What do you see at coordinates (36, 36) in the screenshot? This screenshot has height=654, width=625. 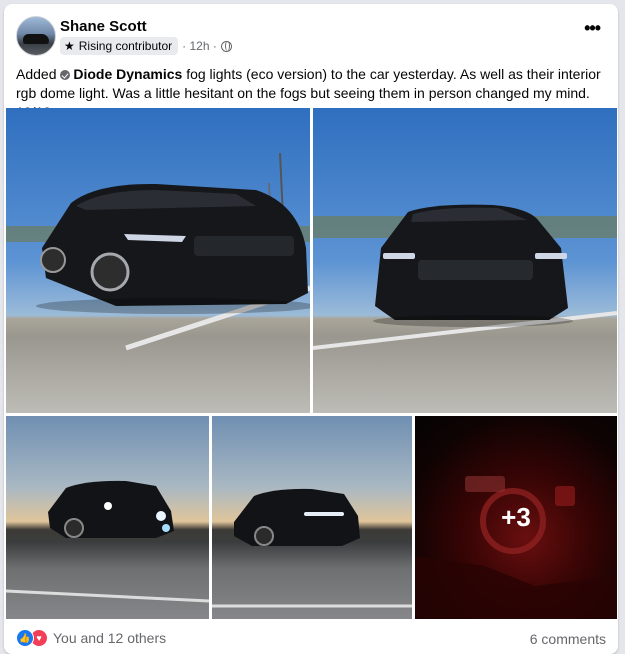 I see `avatar` at bounding box center [36, 36].